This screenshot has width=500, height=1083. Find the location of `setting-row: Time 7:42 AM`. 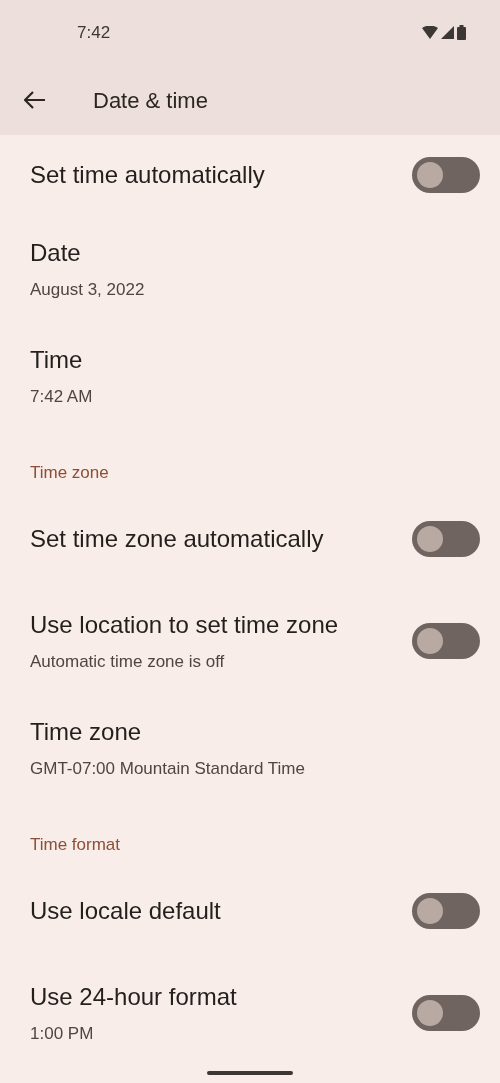

setting-row: Time 7:42 AM is located at coordinates (250, 375).